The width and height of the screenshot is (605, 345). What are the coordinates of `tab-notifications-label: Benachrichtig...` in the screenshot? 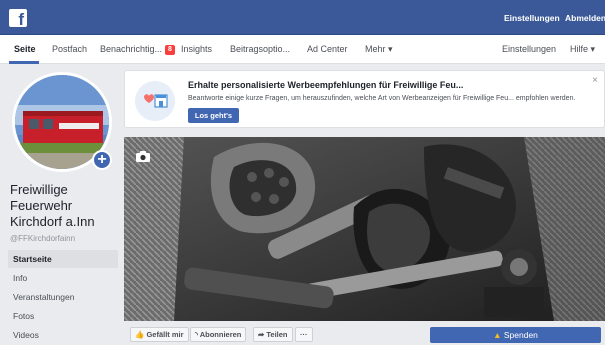 It's located at (131, 49).